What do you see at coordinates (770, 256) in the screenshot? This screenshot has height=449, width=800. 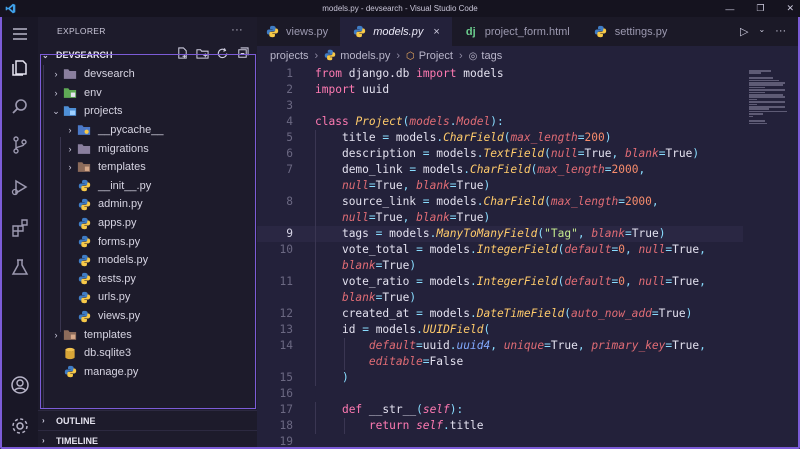 I see `minimap` at bounding box center [770, 256].